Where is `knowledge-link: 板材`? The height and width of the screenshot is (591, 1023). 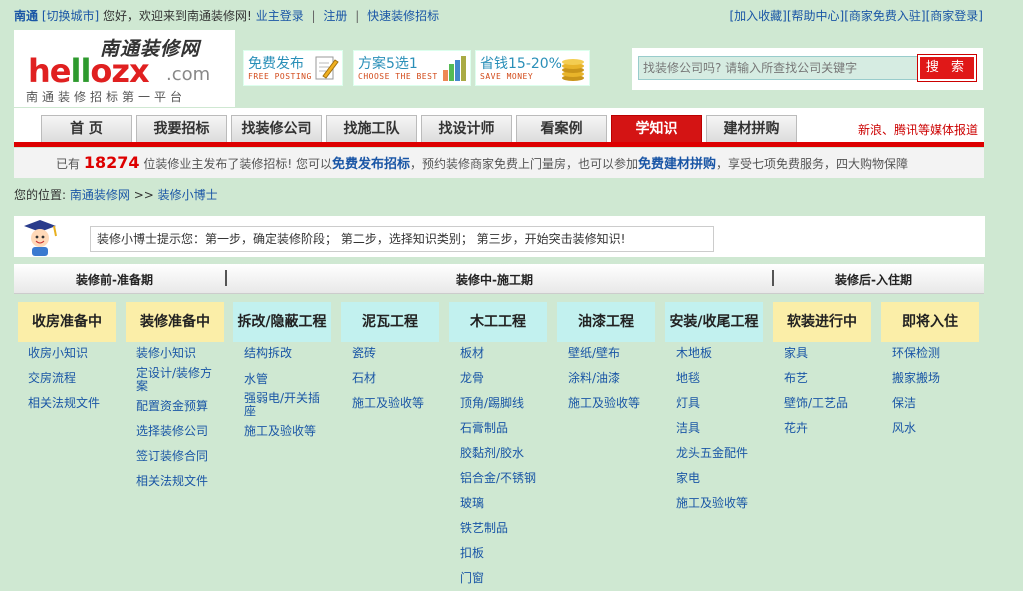 knowledge-link: 板材 is located at coordinates (500, 353).